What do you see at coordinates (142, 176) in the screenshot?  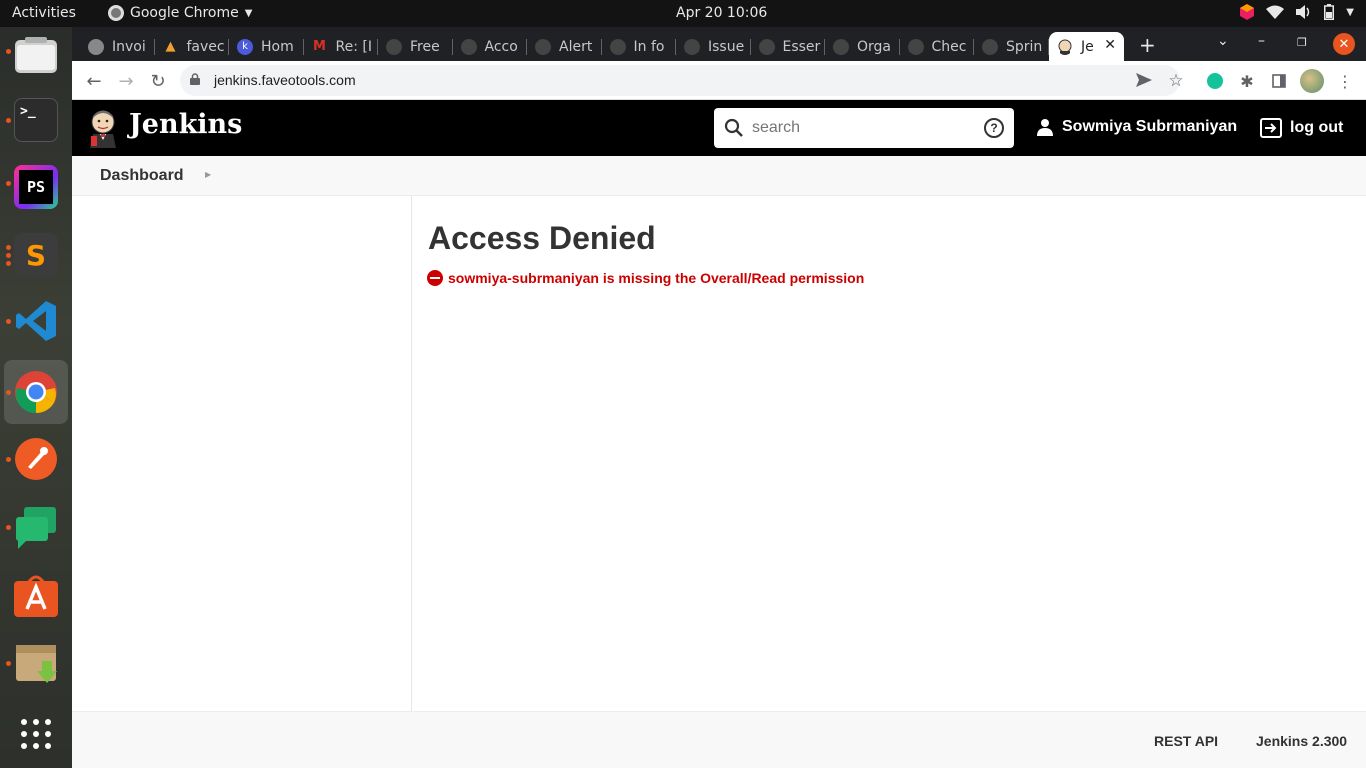 I see `breadcrumb-dashboard: Dashboard` at bounding box center [142, 176].